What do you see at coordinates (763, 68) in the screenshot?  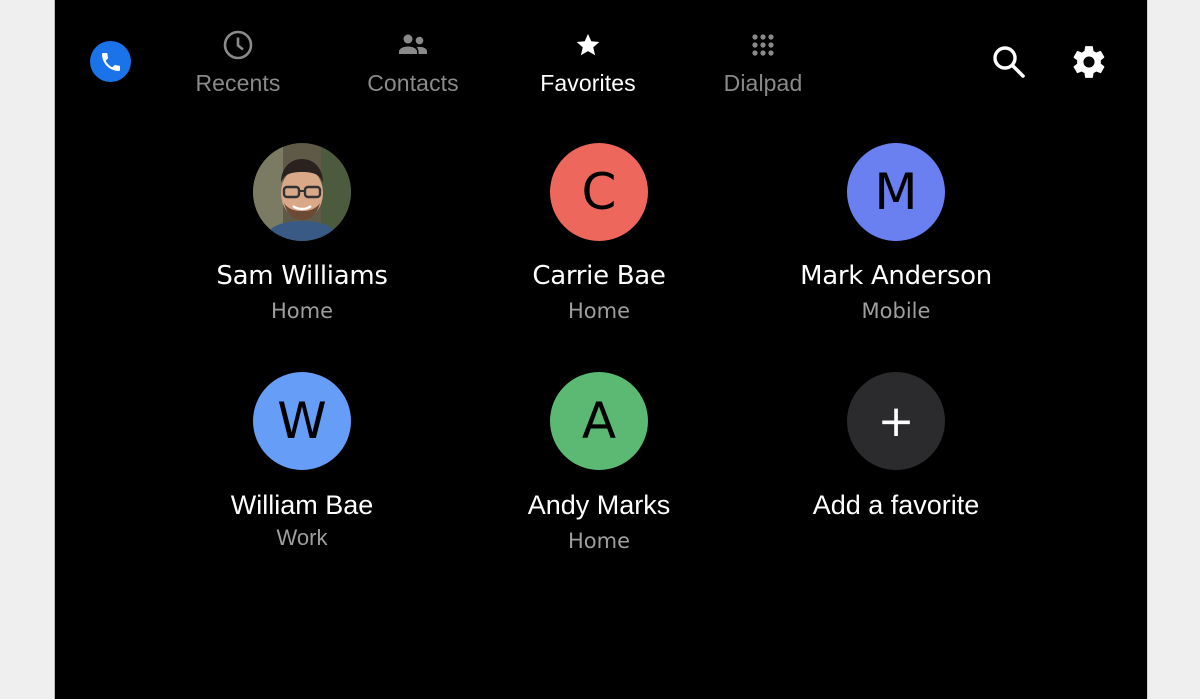 I see `tab-dialpad: Dialpad` at bounding box center [763, 68].